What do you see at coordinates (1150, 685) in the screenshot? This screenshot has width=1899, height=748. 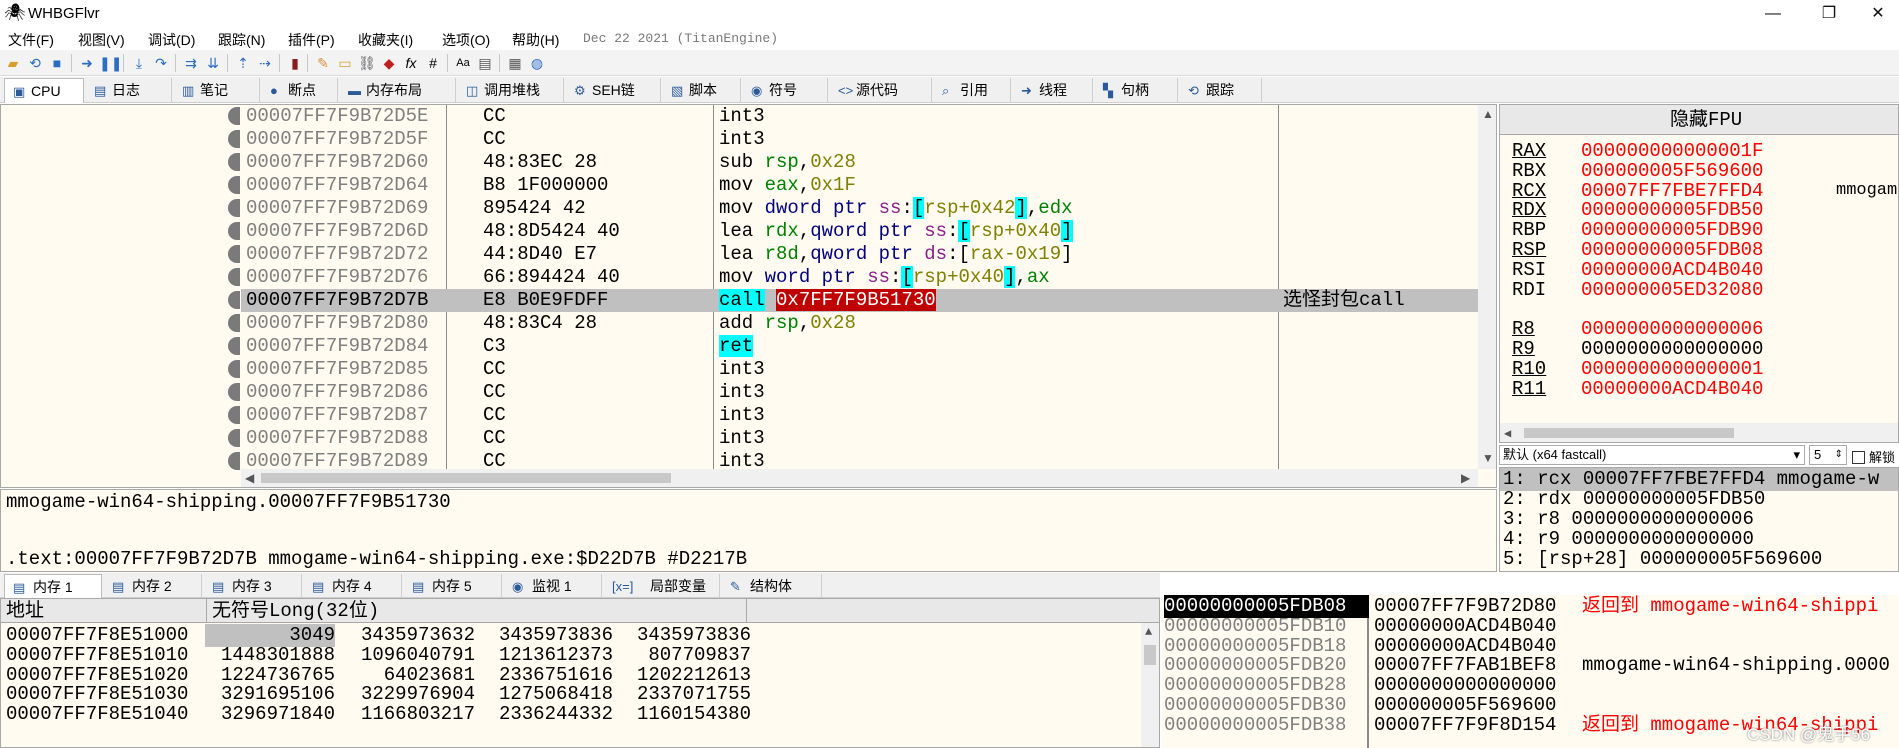 I see `dump-vscroll: ▲` at bounding box center [1150, 685].